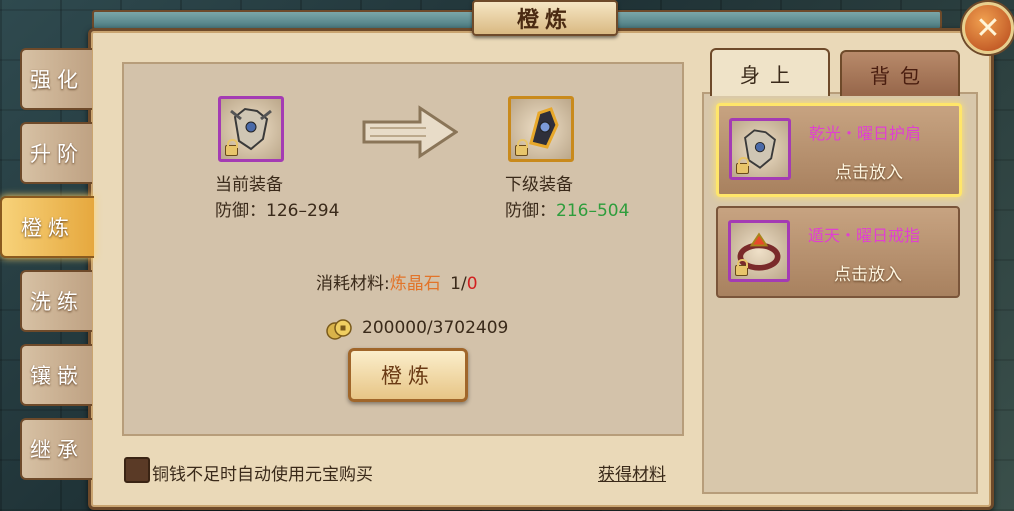 The image size is (1014, 511). I want to click on current-defense-value: 126–294, so click(303, 211).